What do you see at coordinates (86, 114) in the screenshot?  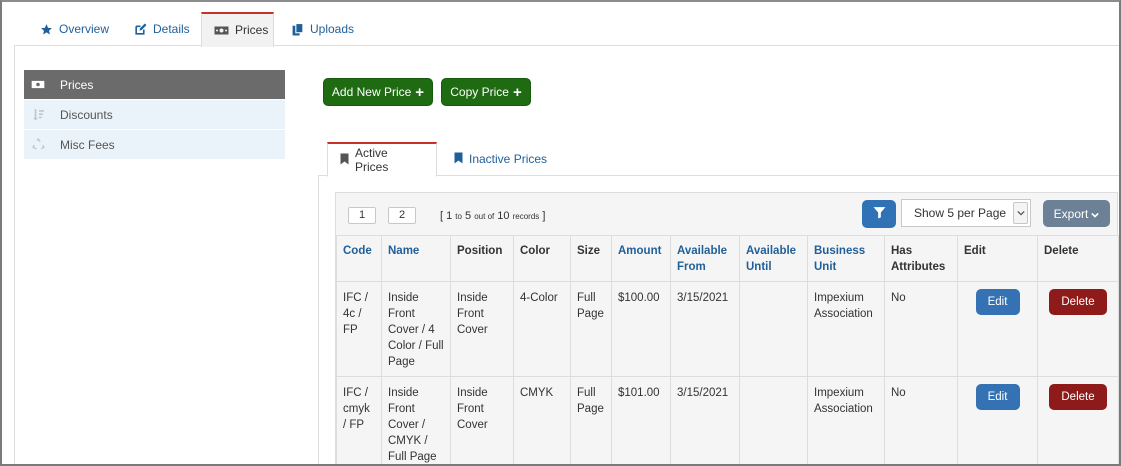 I see `sidebar-item-label: Discounts` at bounding box center [86, 114].